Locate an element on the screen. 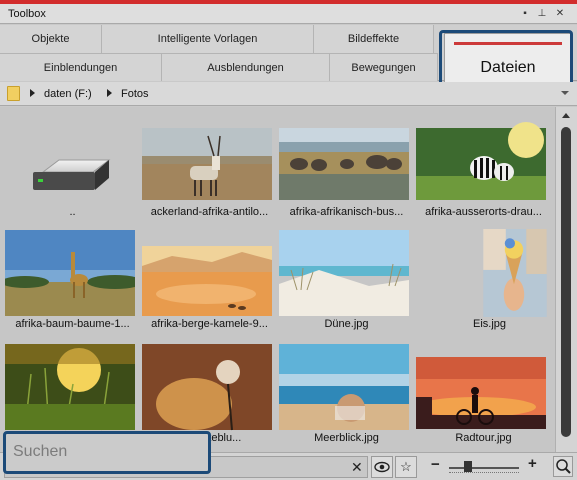 This screenshot has width=577, height=480. file-name: .. is located at coordinates (72, 212).